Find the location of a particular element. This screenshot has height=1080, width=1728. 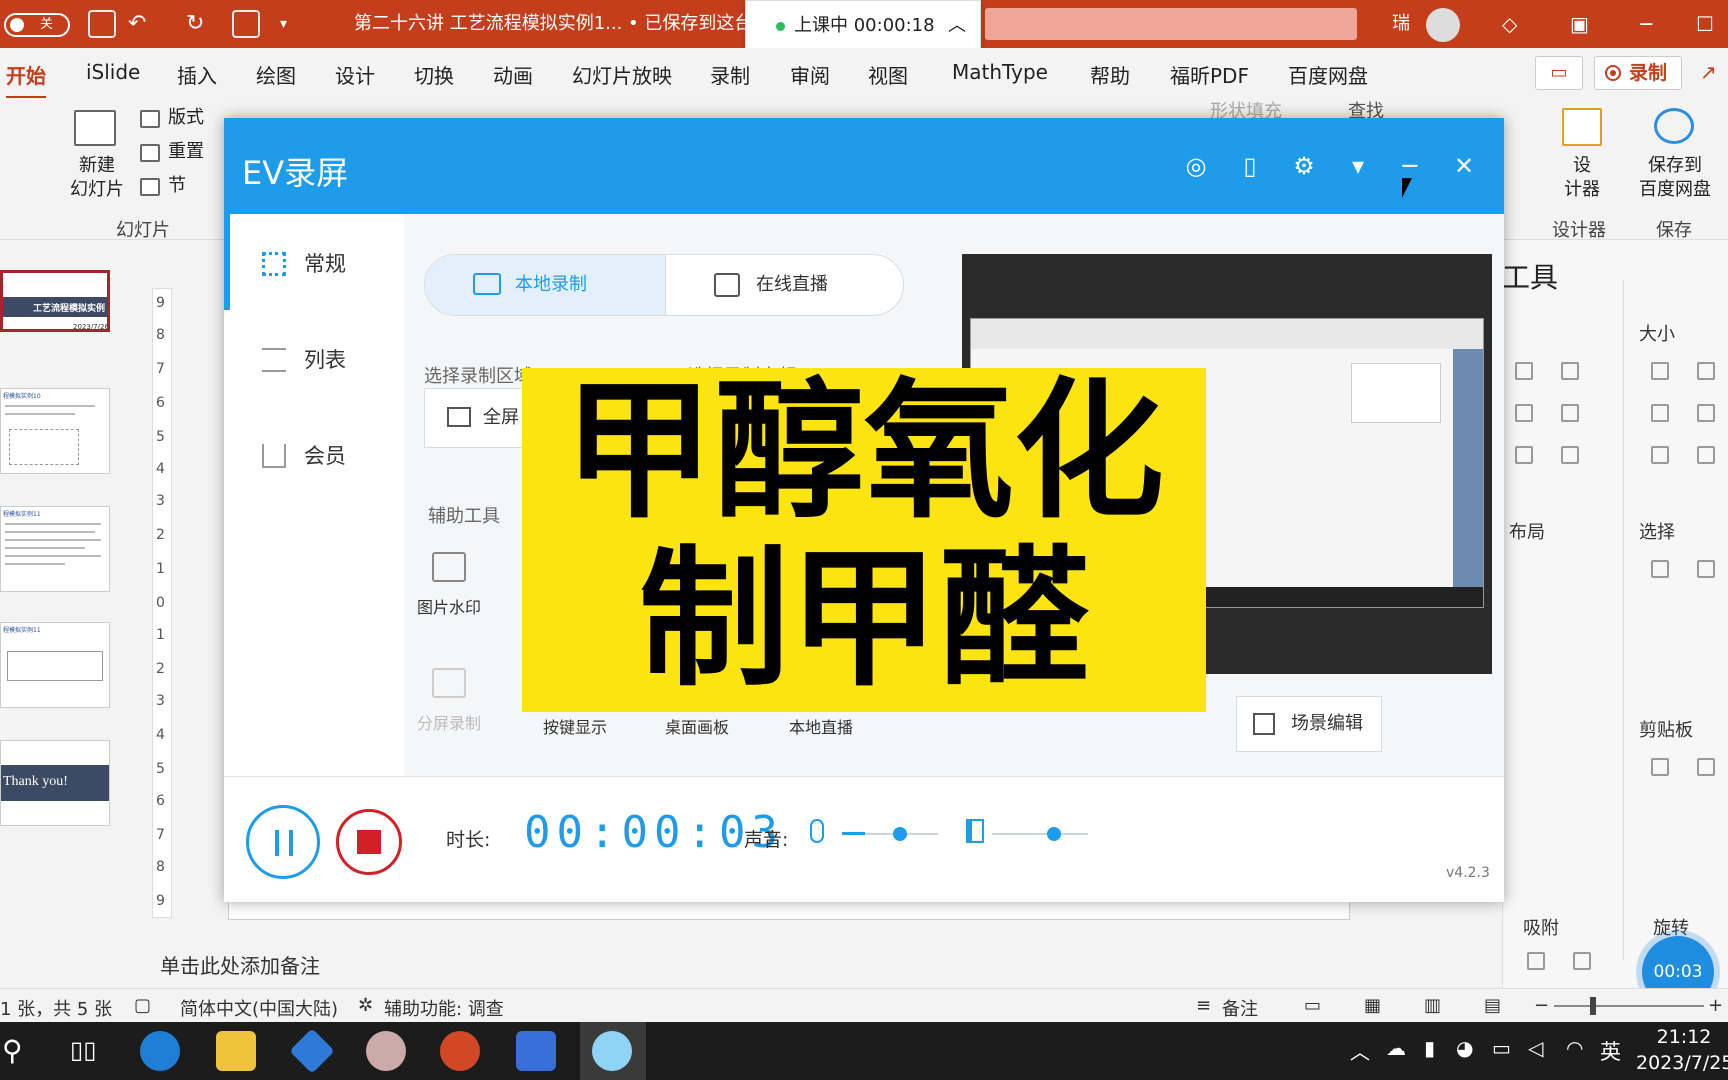

layout-button: 版式 is located at coordinates (186, 118).